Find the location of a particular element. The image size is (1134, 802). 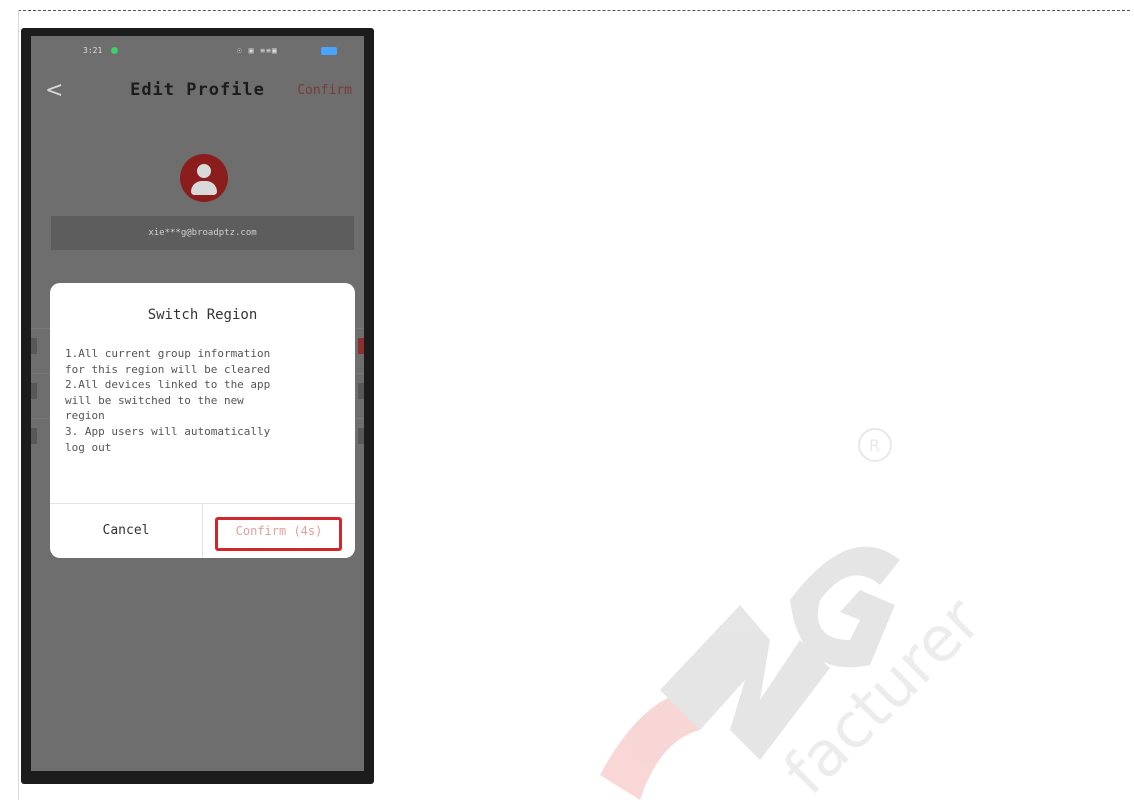

user-body-icon is located at coordinates (204, 188).